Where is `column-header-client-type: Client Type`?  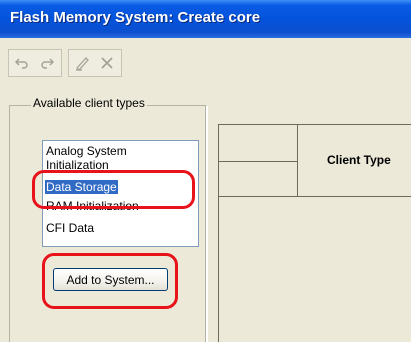 column-header-client-type: Client Type is located at coordinates (359, 160).